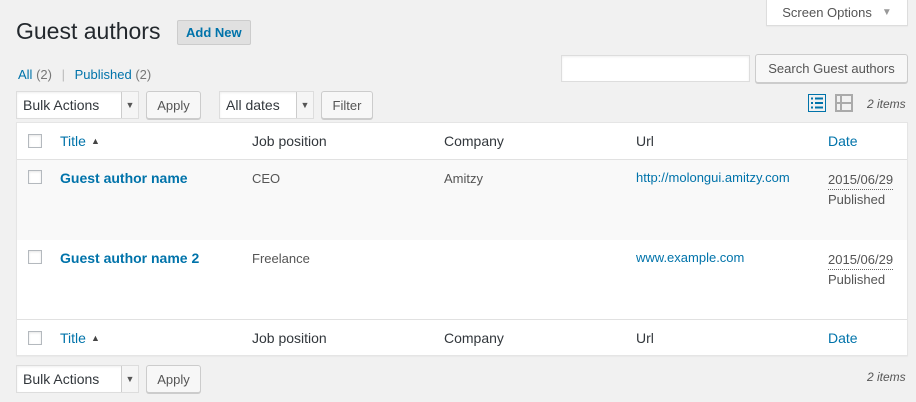  Describe the element at coordinates (843, 338) in the screenshot. I see `column-date-footer: Date` at that location.